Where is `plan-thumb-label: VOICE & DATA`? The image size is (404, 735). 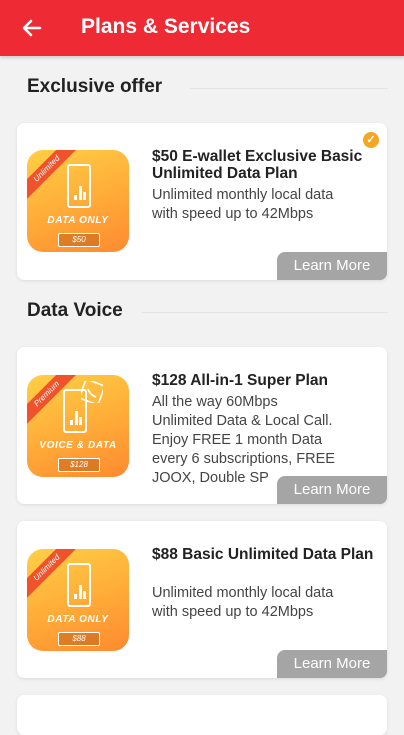
plan-thumb-label: VOICE & DATA is located at coordinates (78, 445).